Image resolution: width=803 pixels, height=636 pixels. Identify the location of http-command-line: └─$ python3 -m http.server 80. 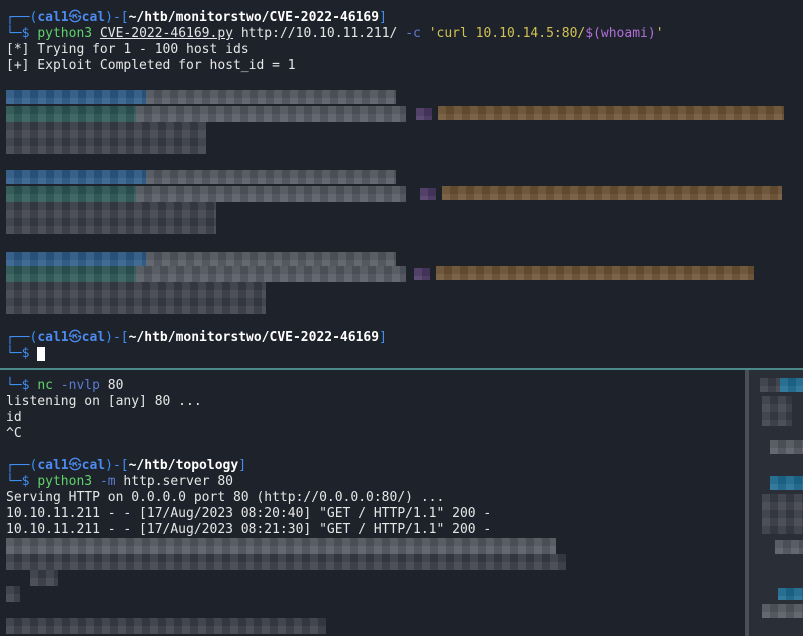
(119, 482).